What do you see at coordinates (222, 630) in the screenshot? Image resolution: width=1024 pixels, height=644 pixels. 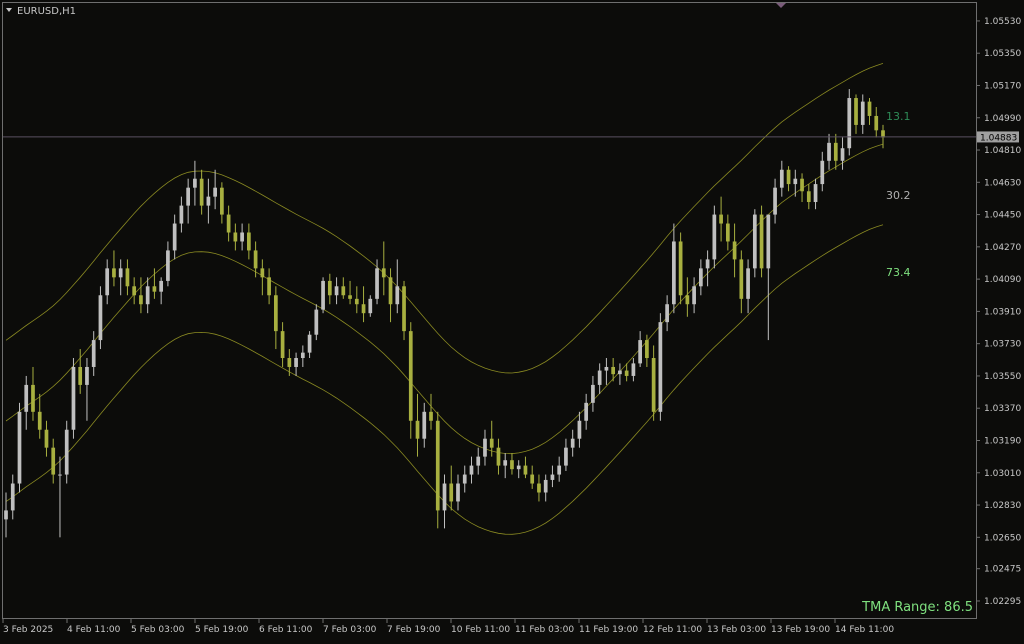 I see `x-tick-label: 5 Feb 19:00` at bounding box center [222, 630].